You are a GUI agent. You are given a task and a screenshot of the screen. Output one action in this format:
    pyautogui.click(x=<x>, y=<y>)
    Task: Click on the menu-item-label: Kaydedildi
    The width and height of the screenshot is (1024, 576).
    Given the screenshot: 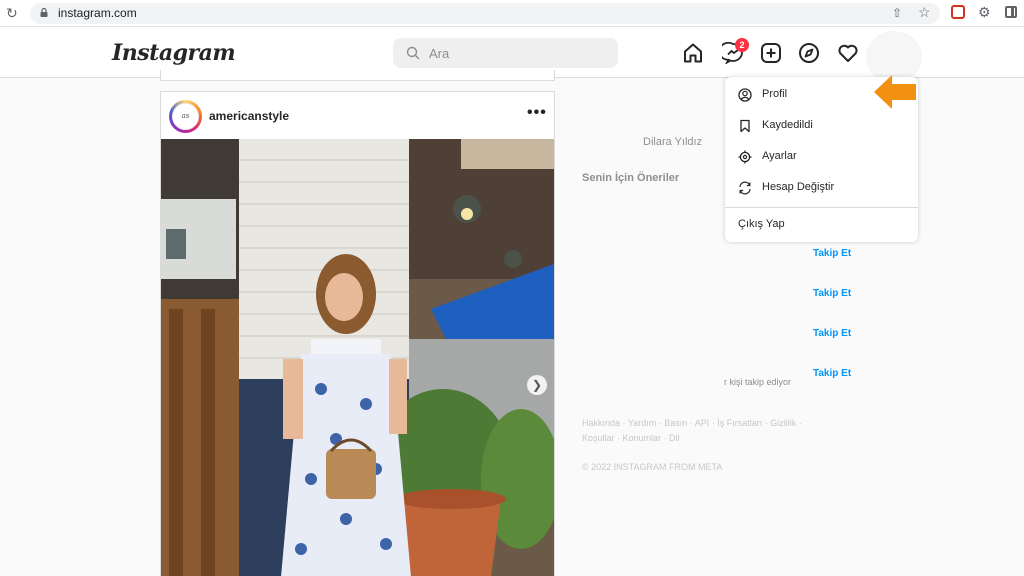 What is the action you would take?
    pyautogui.click(x=787, y=125)
    